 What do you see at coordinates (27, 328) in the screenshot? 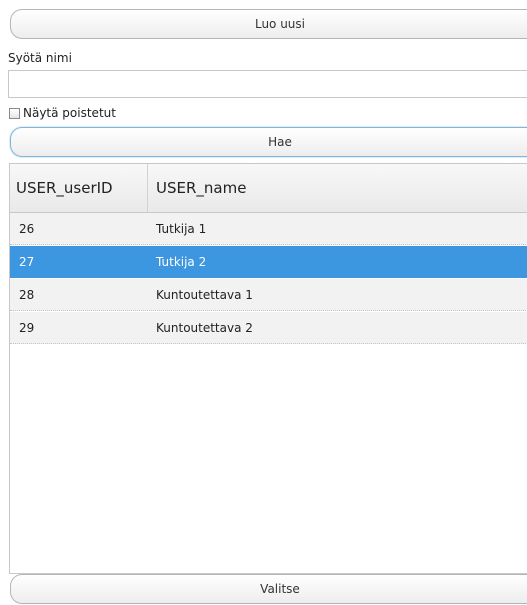
I see `cell-user-id: 29` at bounding box center [27, 328].